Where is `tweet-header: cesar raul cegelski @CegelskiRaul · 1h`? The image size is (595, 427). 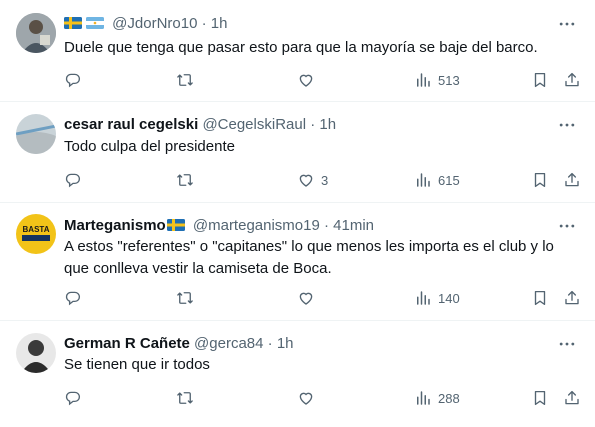 tweet-header: cesar raul cegelski @CegelskiRaul · 1h is located at coordinates (200, 125).